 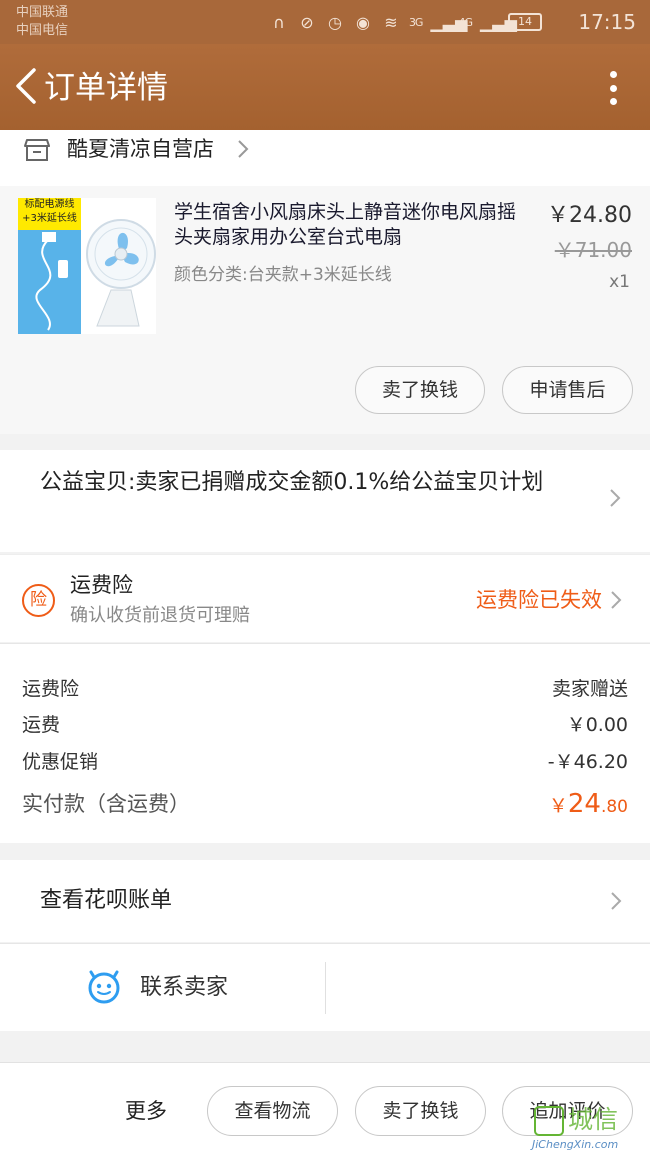 What do you see at coordinates (539, 600) in the screenshot?
I see `insurance-status: 运费险已失效` at bounding box center [539, 600].